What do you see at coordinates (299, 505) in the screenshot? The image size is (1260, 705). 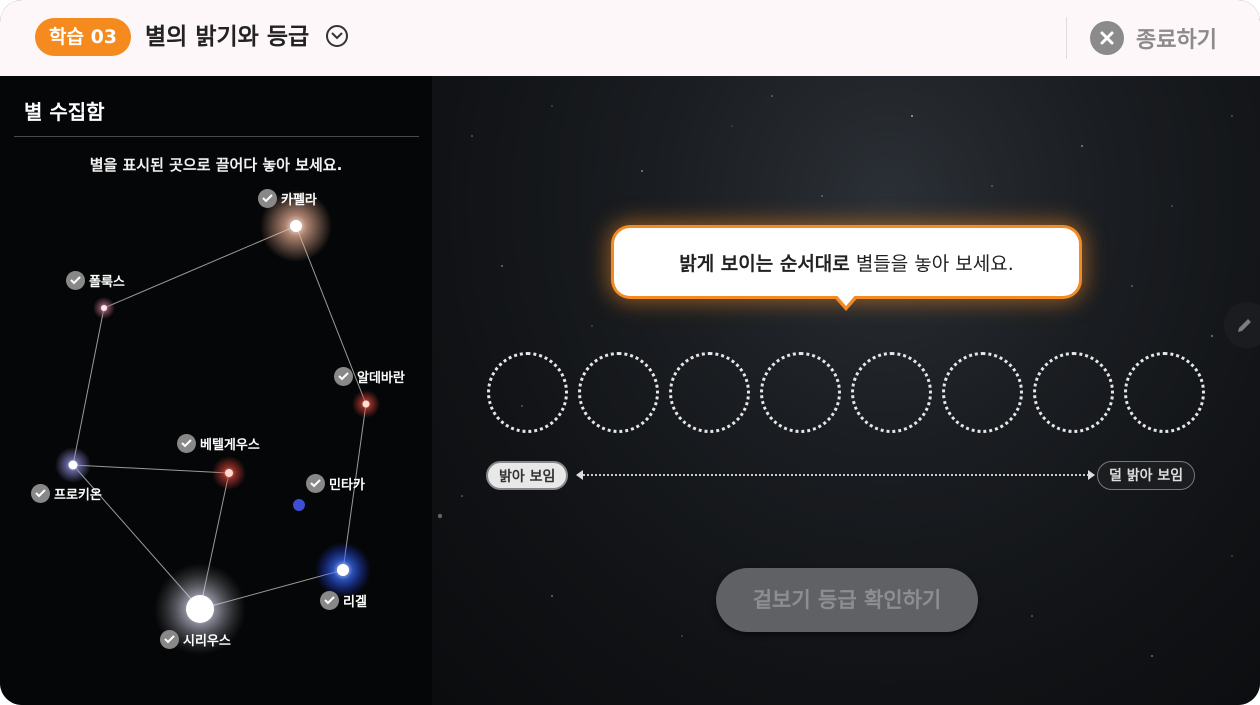 I see `star-mintaka` at bounding box center [299, 505].